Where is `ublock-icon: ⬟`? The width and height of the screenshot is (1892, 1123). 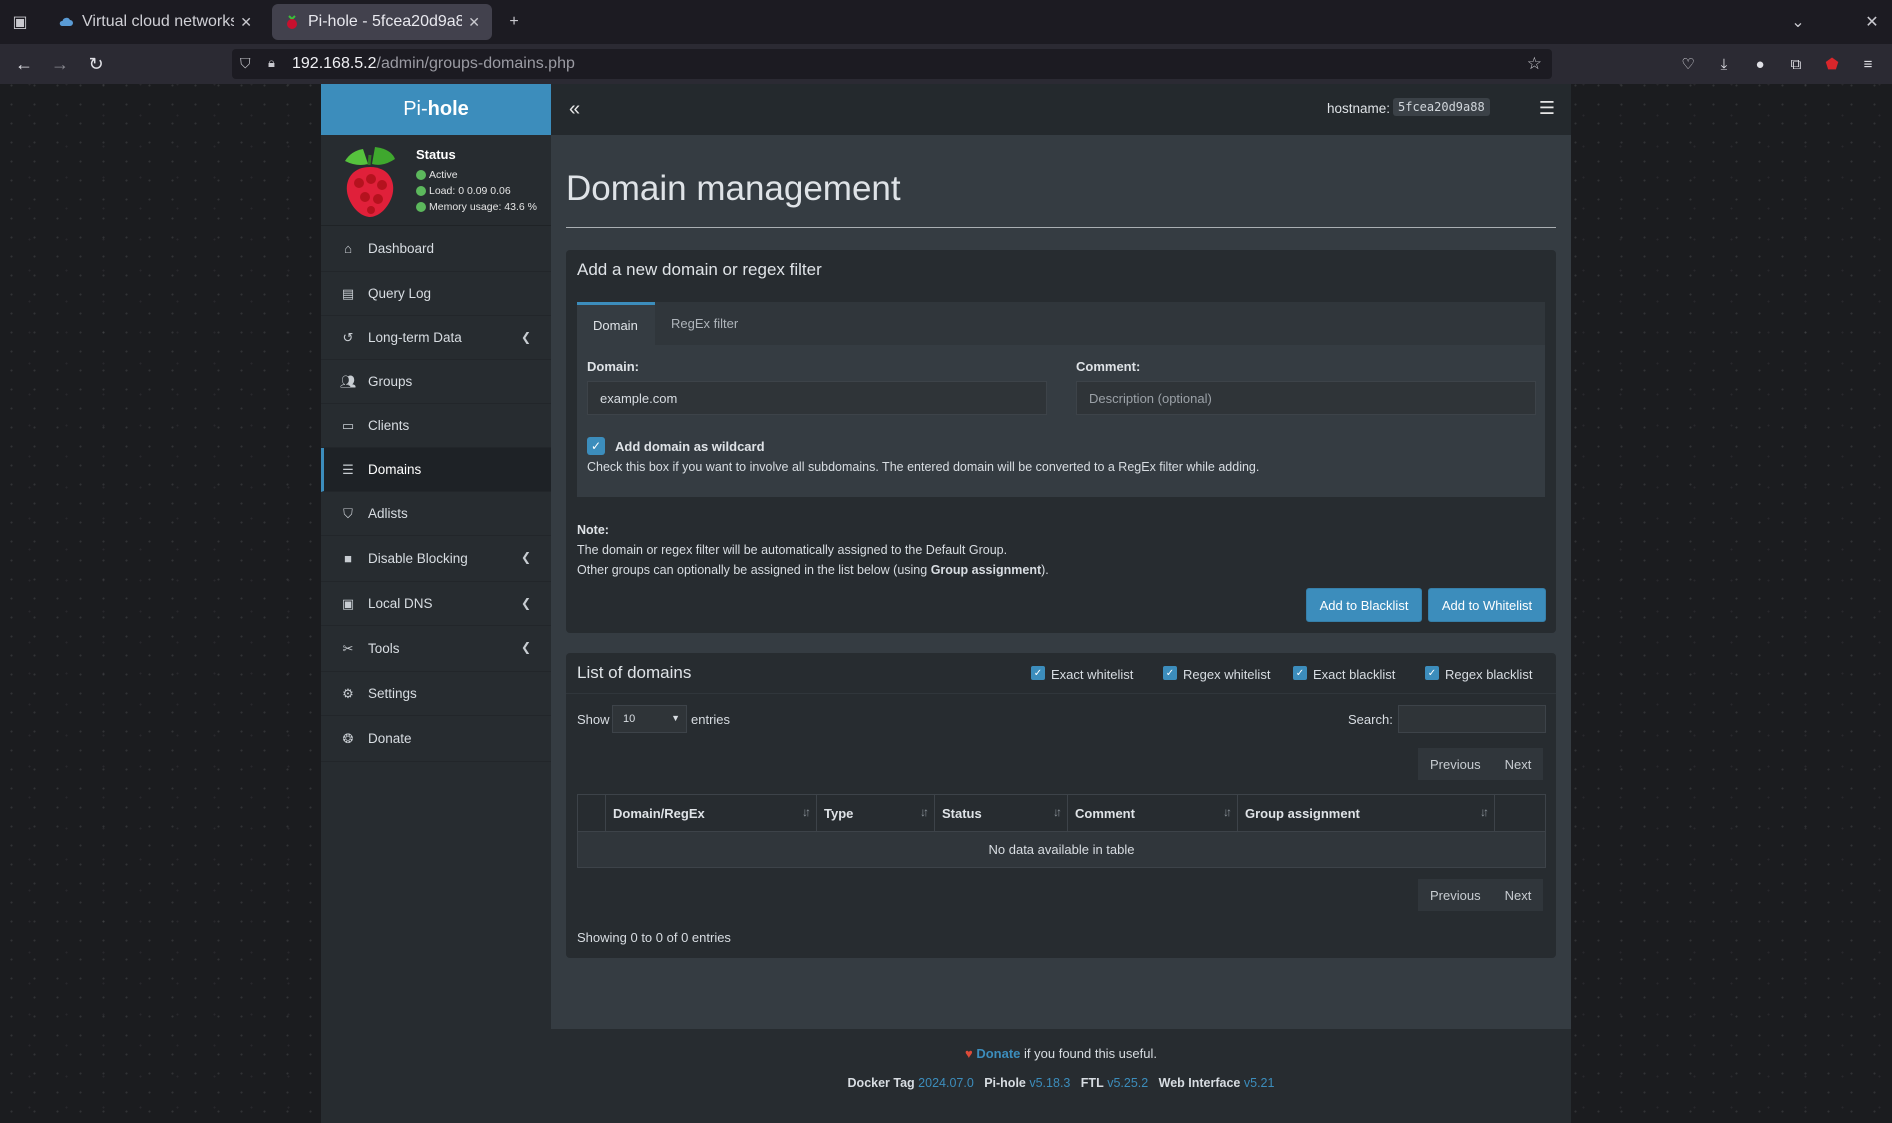 ublock-icon: ⬟ is located at coordinates (1832, 64).